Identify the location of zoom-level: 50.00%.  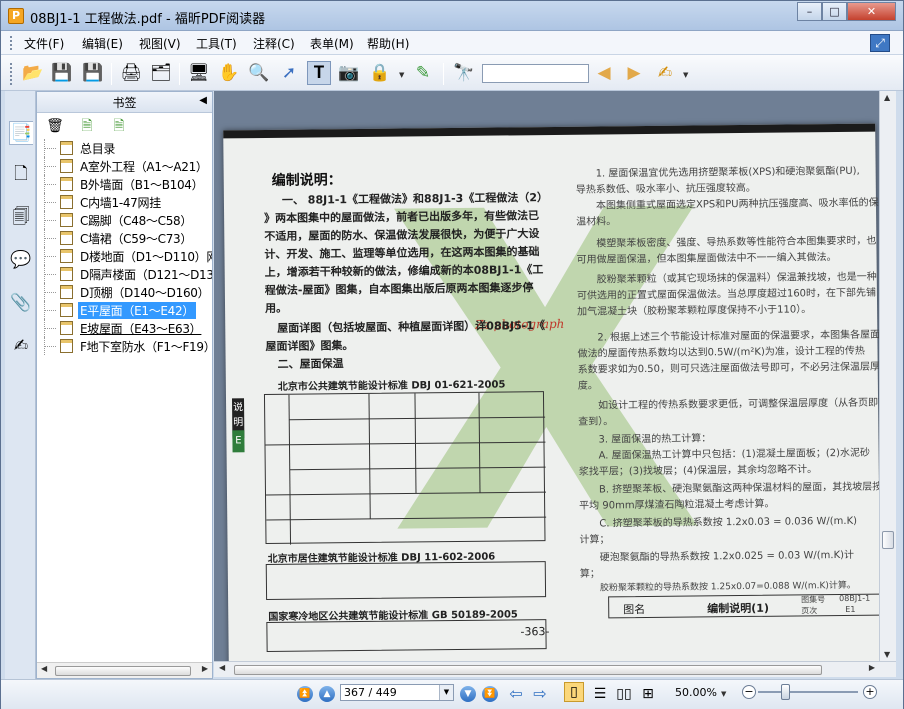
(696, 692).